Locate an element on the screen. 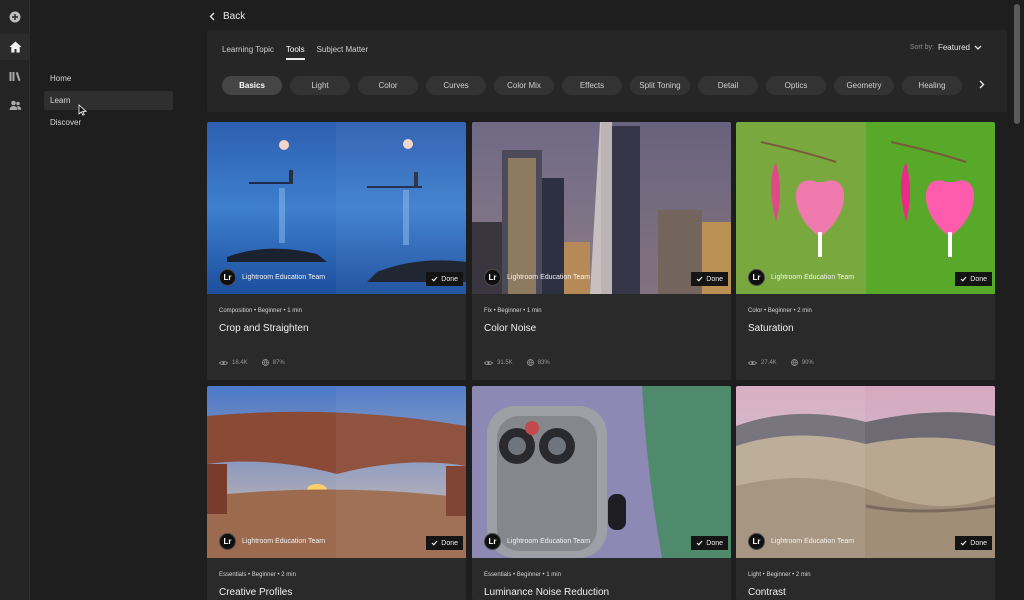 The image size is (1024, 600). chip-optics: Optics is located at coordinates (796, 85).